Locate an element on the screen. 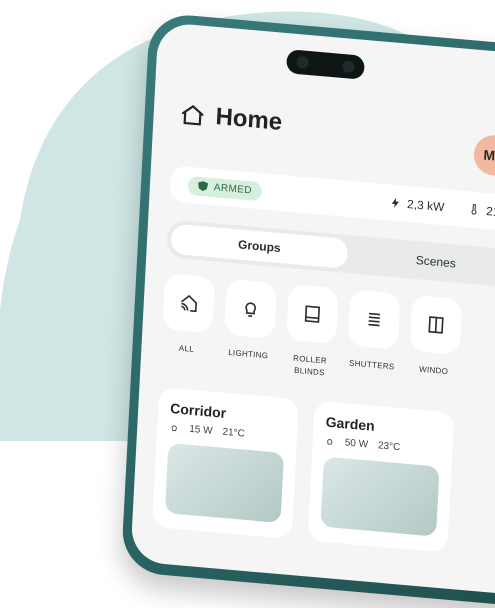 Image resolution: width=495 pixels, height=608 pixels. room-power: 15 W is located at coordinates (200, 430).